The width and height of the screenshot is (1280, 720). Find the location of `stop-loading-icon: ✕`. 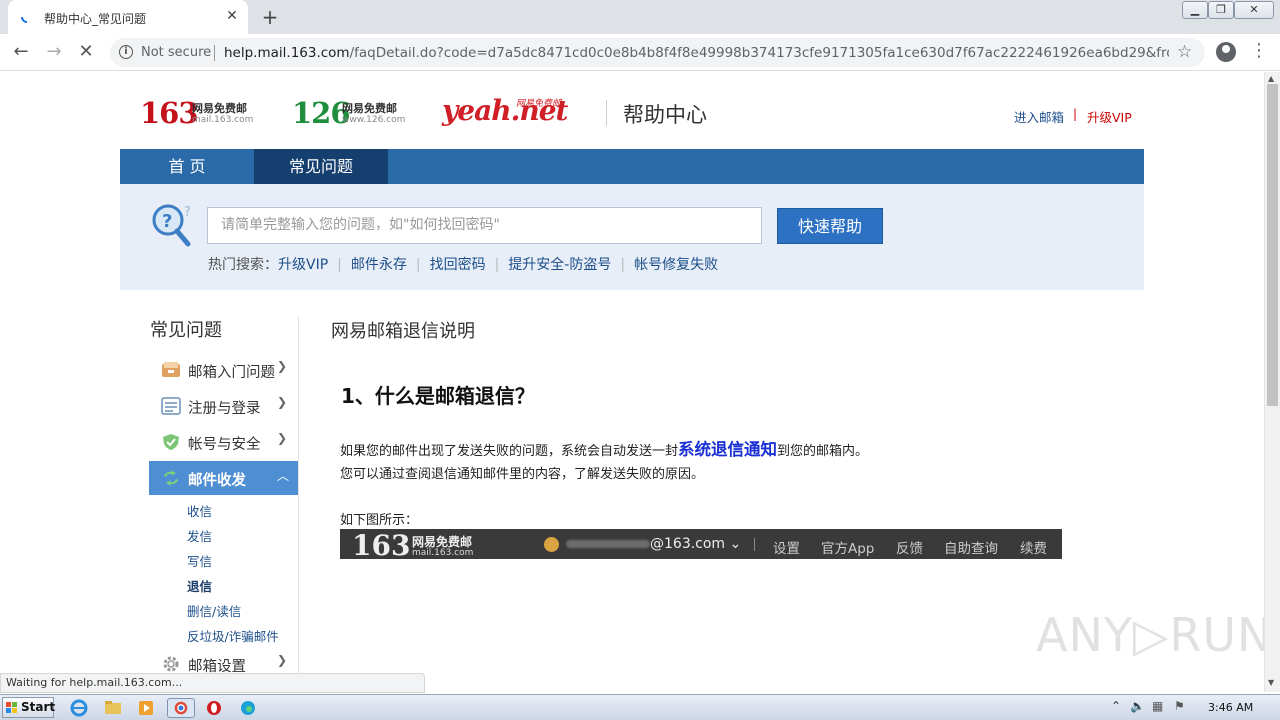

stop-loading-icon: ✕ is located at coordinates (86, 52).